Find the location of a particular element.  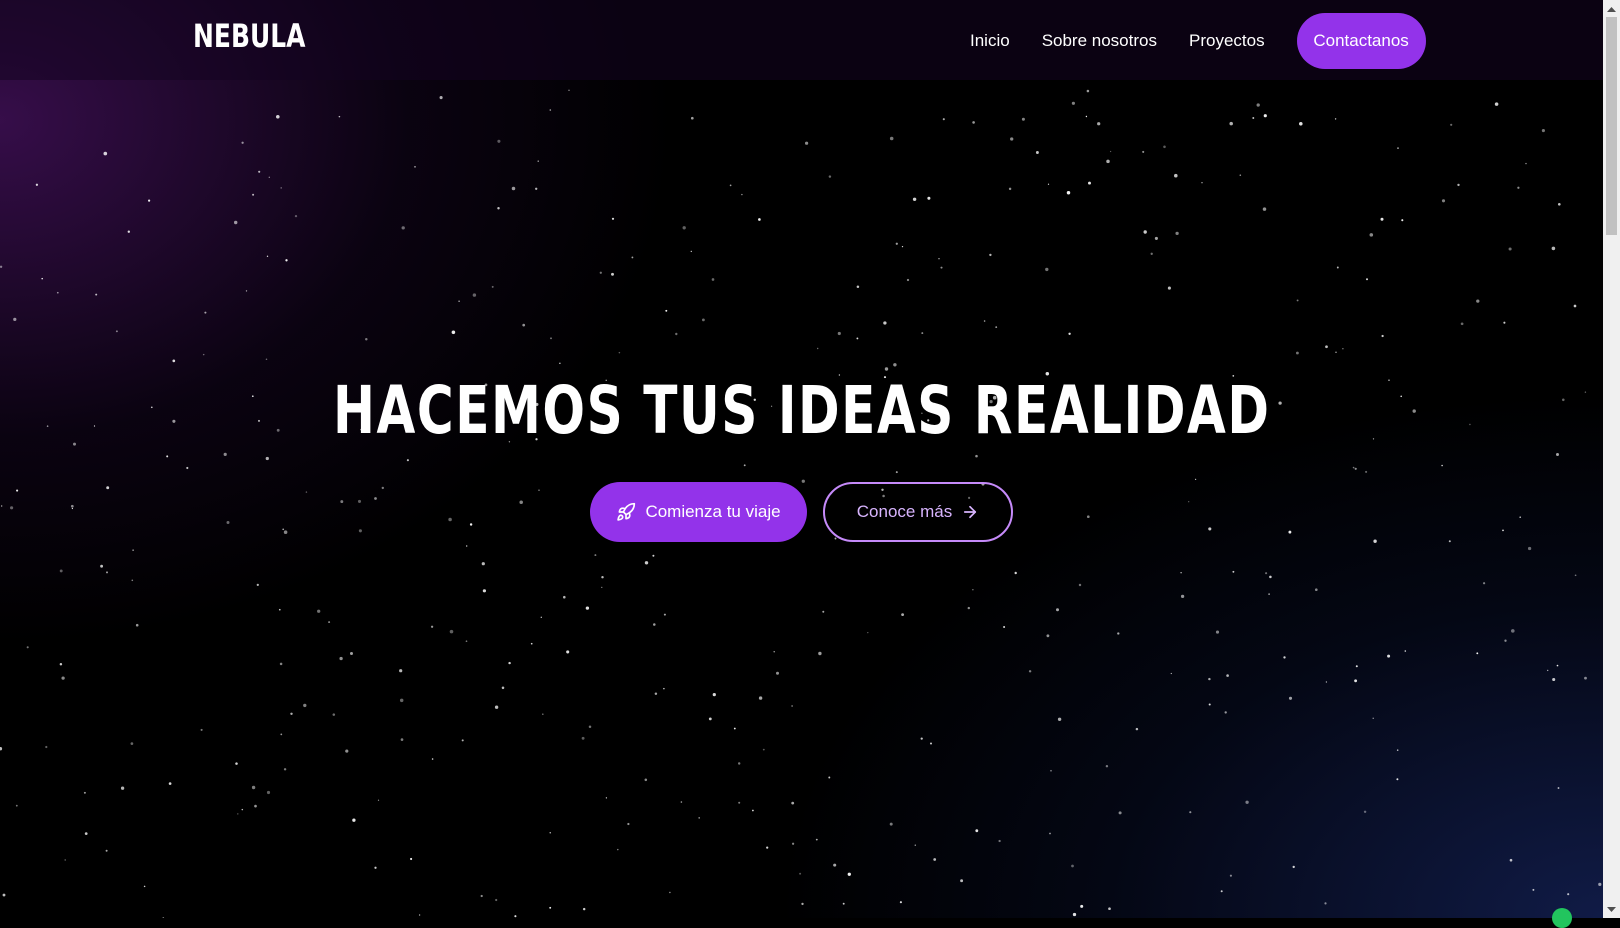

start-journey-button: Comienza tu viaje is located at coordinates (698, 512).